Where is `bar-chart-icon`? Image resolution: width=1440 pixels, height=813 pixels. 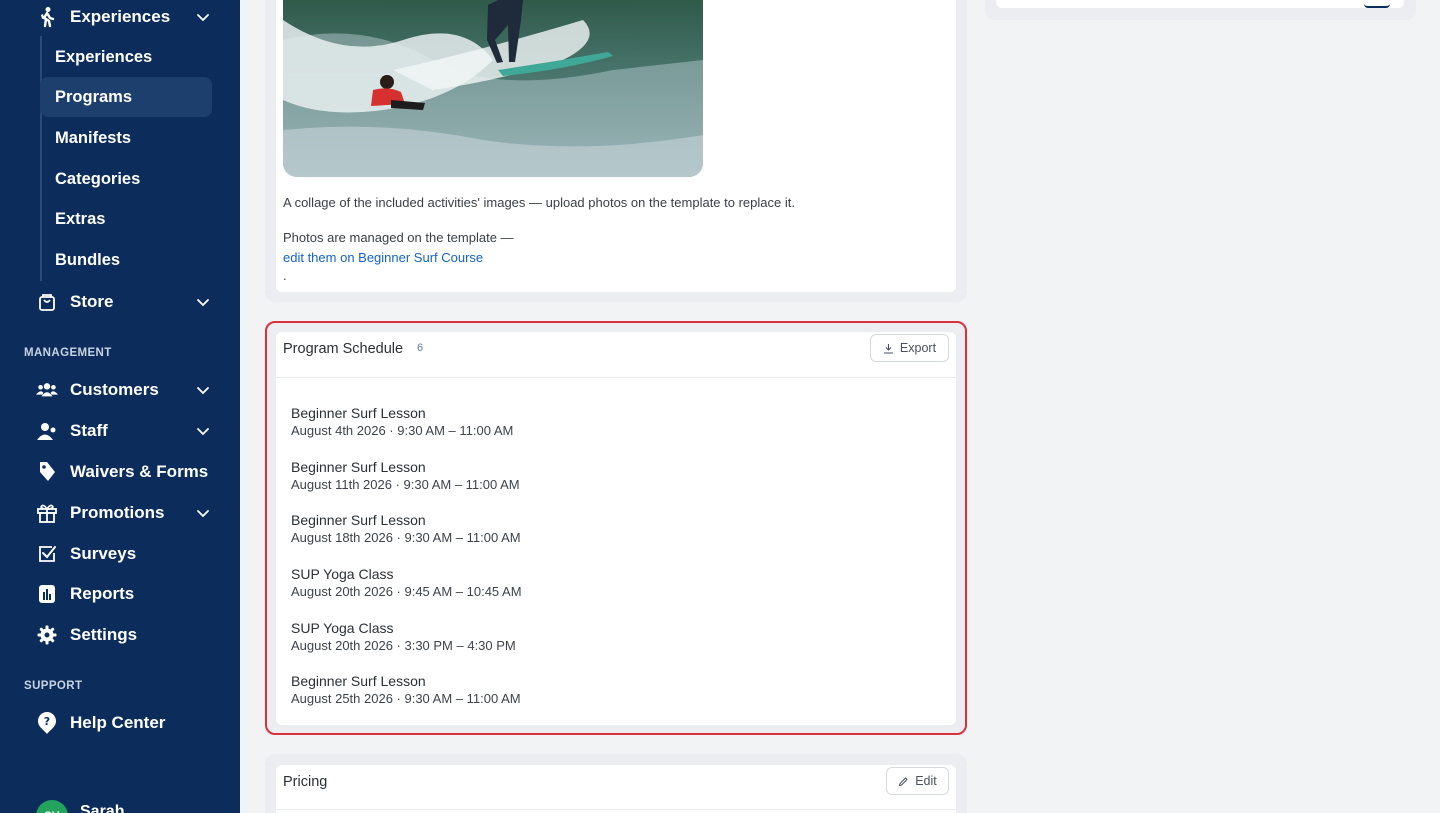 bar-chart-icon is located at coordinates (47, 594).